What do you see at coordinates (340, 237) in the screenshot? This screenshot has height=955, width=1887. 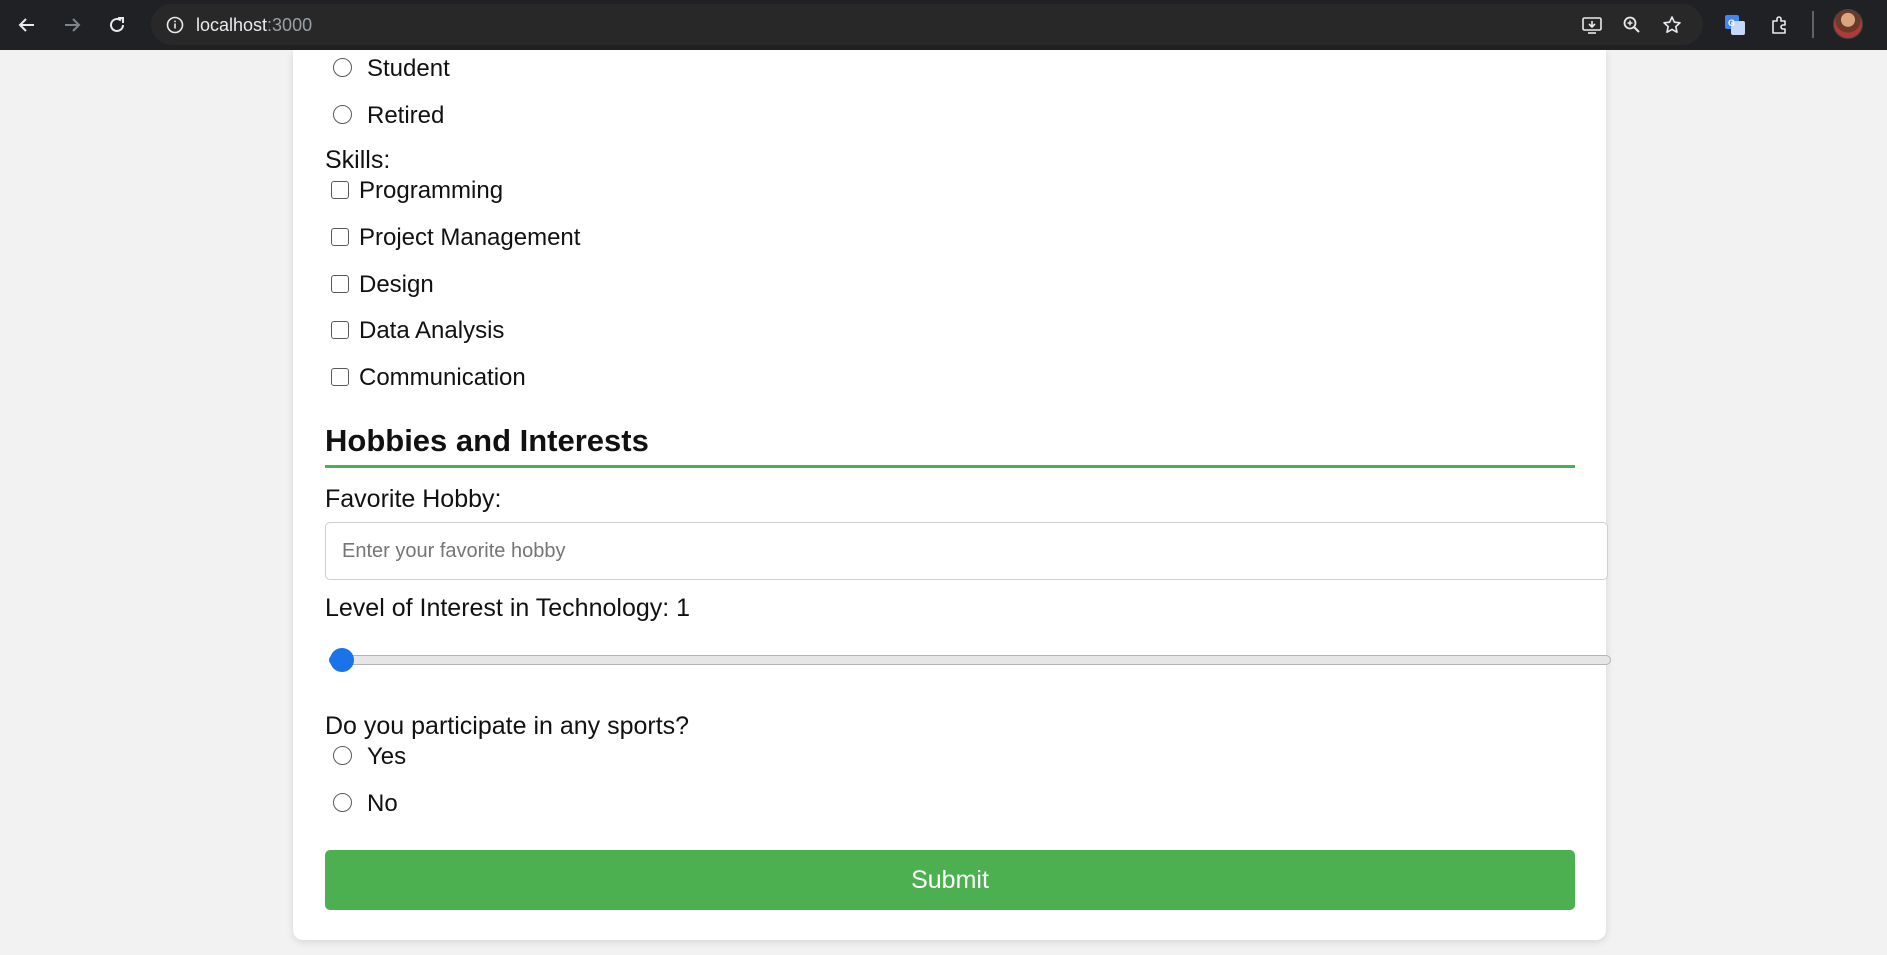 I see `skill-checkbox-project-management` at bounding box center [340, 237].